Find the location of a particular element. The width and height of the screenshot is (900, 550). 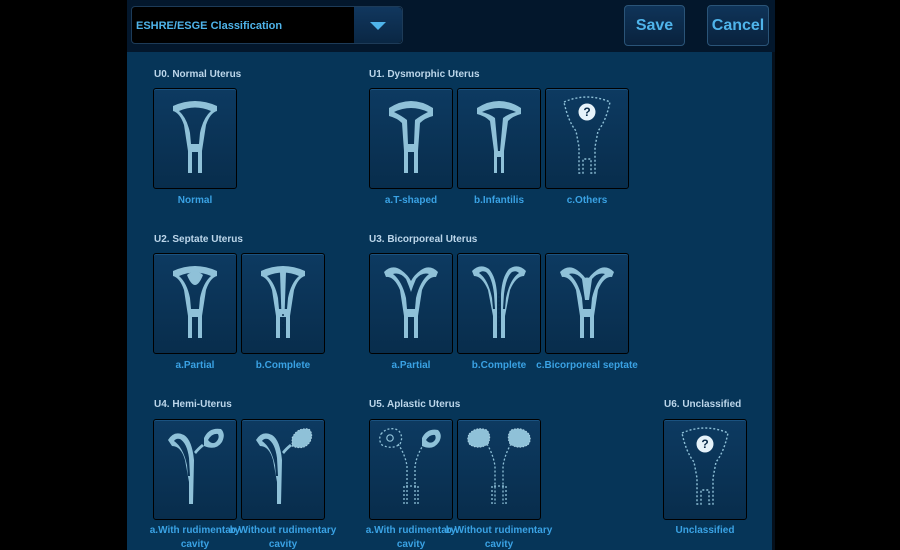

partial-septate-uterus-icon is located at coordinates (195, 302).